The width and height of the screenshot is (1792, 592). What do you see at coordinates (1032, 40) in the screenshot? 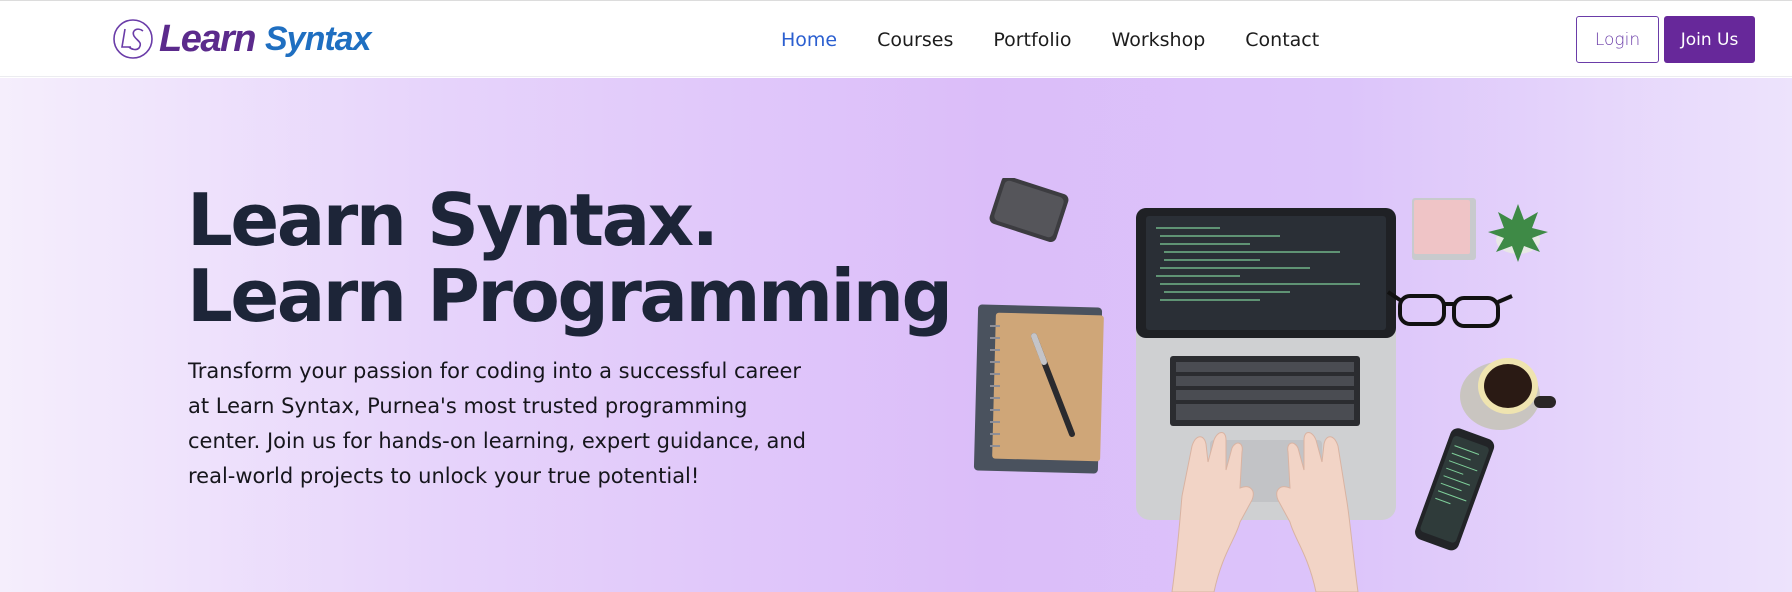
I see `nav-portfolio: Portfolio` at bounding box center [1032, 40].